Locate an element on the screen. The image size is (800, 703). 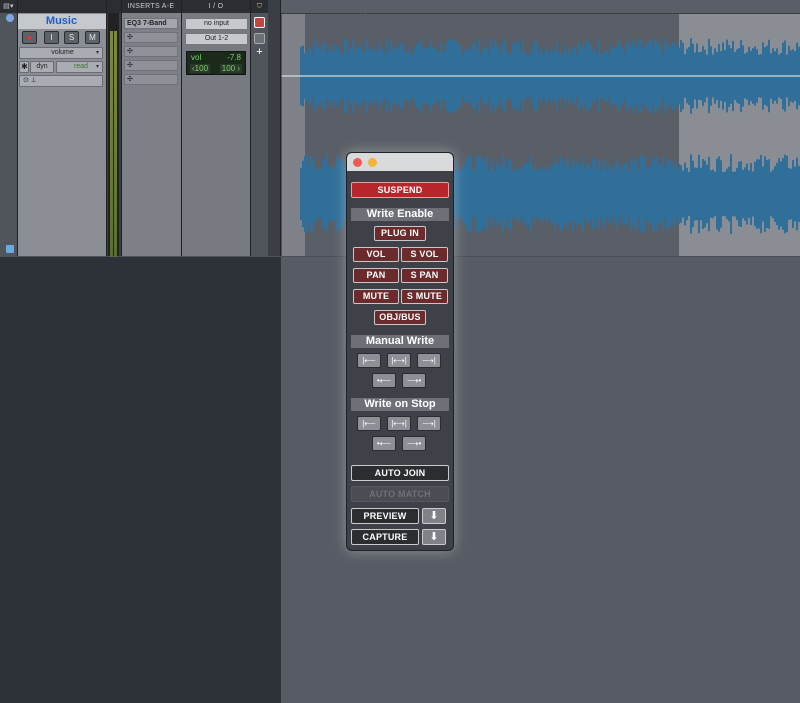
window-titlebar is located at coordinates (400, 162).